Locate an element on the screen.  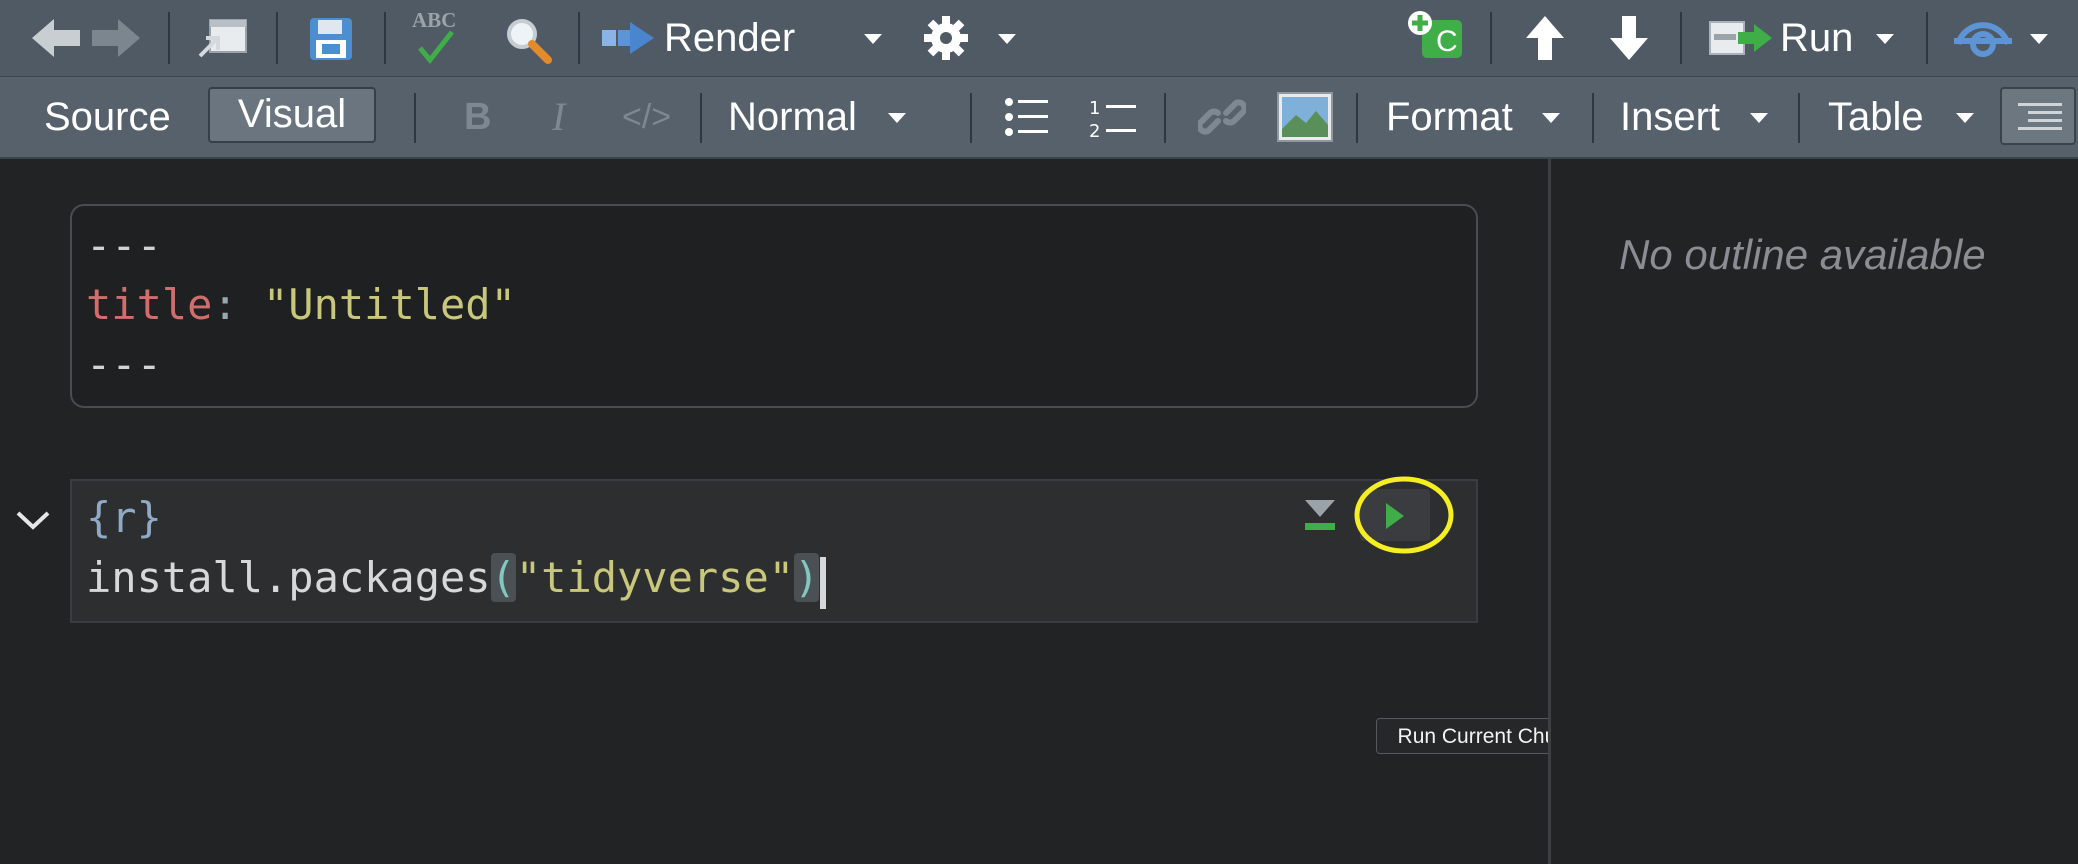
render-button: Render is located at coordinates (729, 38).